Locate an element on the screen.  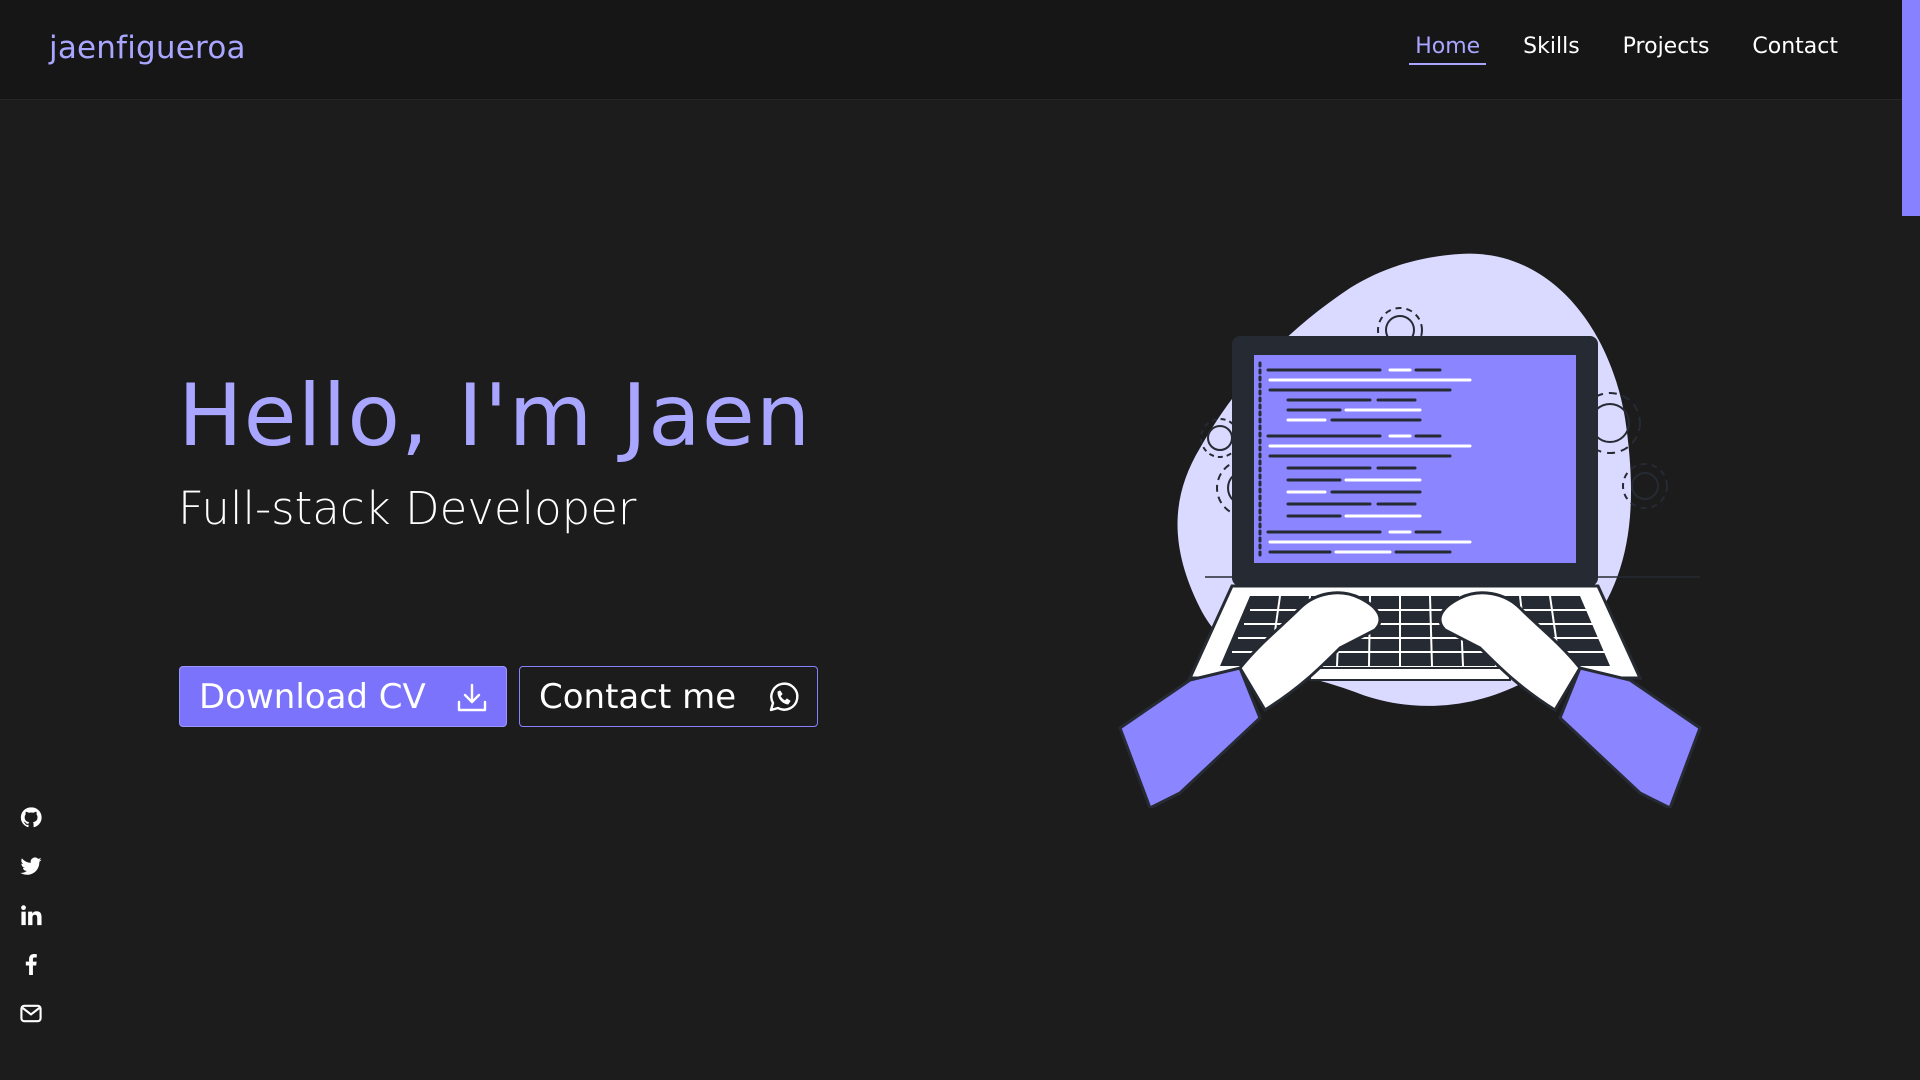
scrollbar-thumb is located at coordinates (1911, 108).